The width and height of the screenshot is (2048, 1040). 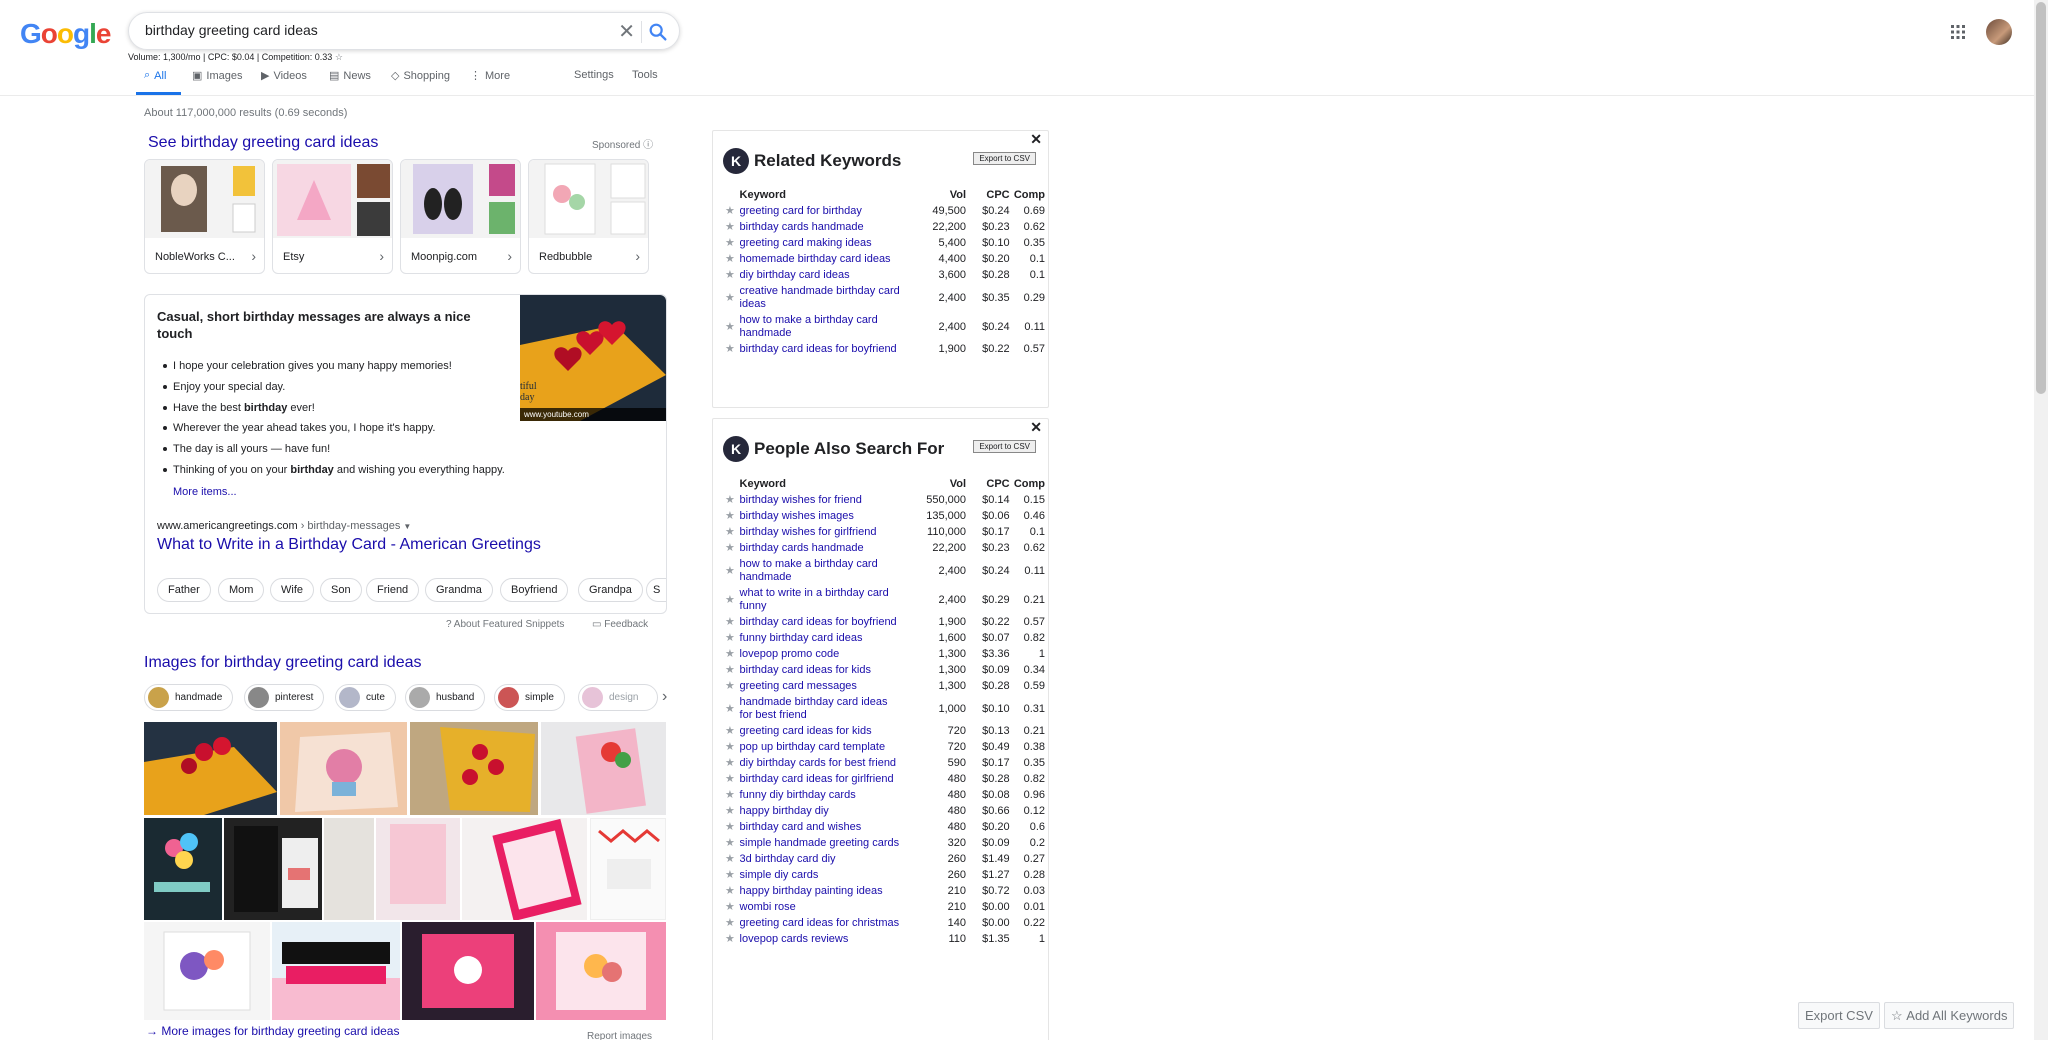 What do you see at coordinates (2041, 198) in the screenshot?
I see `scrollbar-thumb` at bounding box center [2041, 198].